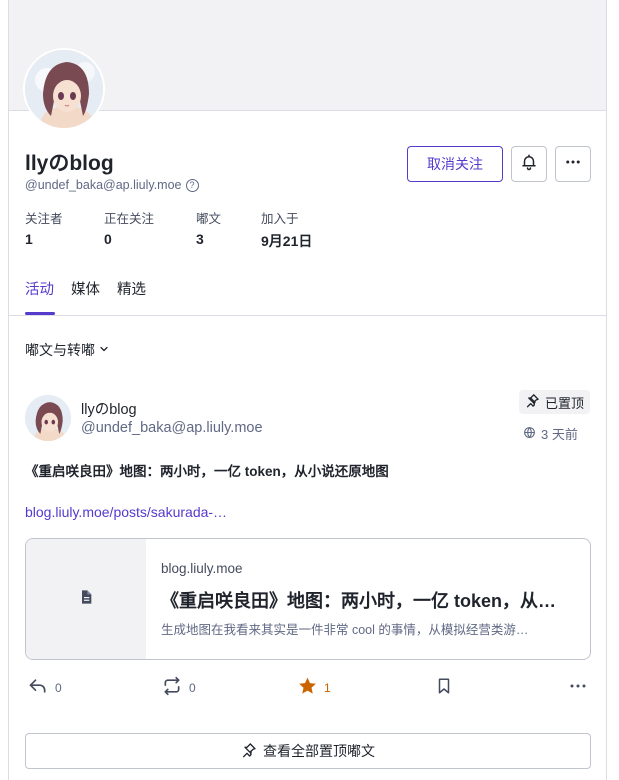  Describe the element at coordinates (44, 227) in the screenshot. I see `stat-followers: 关注者 1` at that location.